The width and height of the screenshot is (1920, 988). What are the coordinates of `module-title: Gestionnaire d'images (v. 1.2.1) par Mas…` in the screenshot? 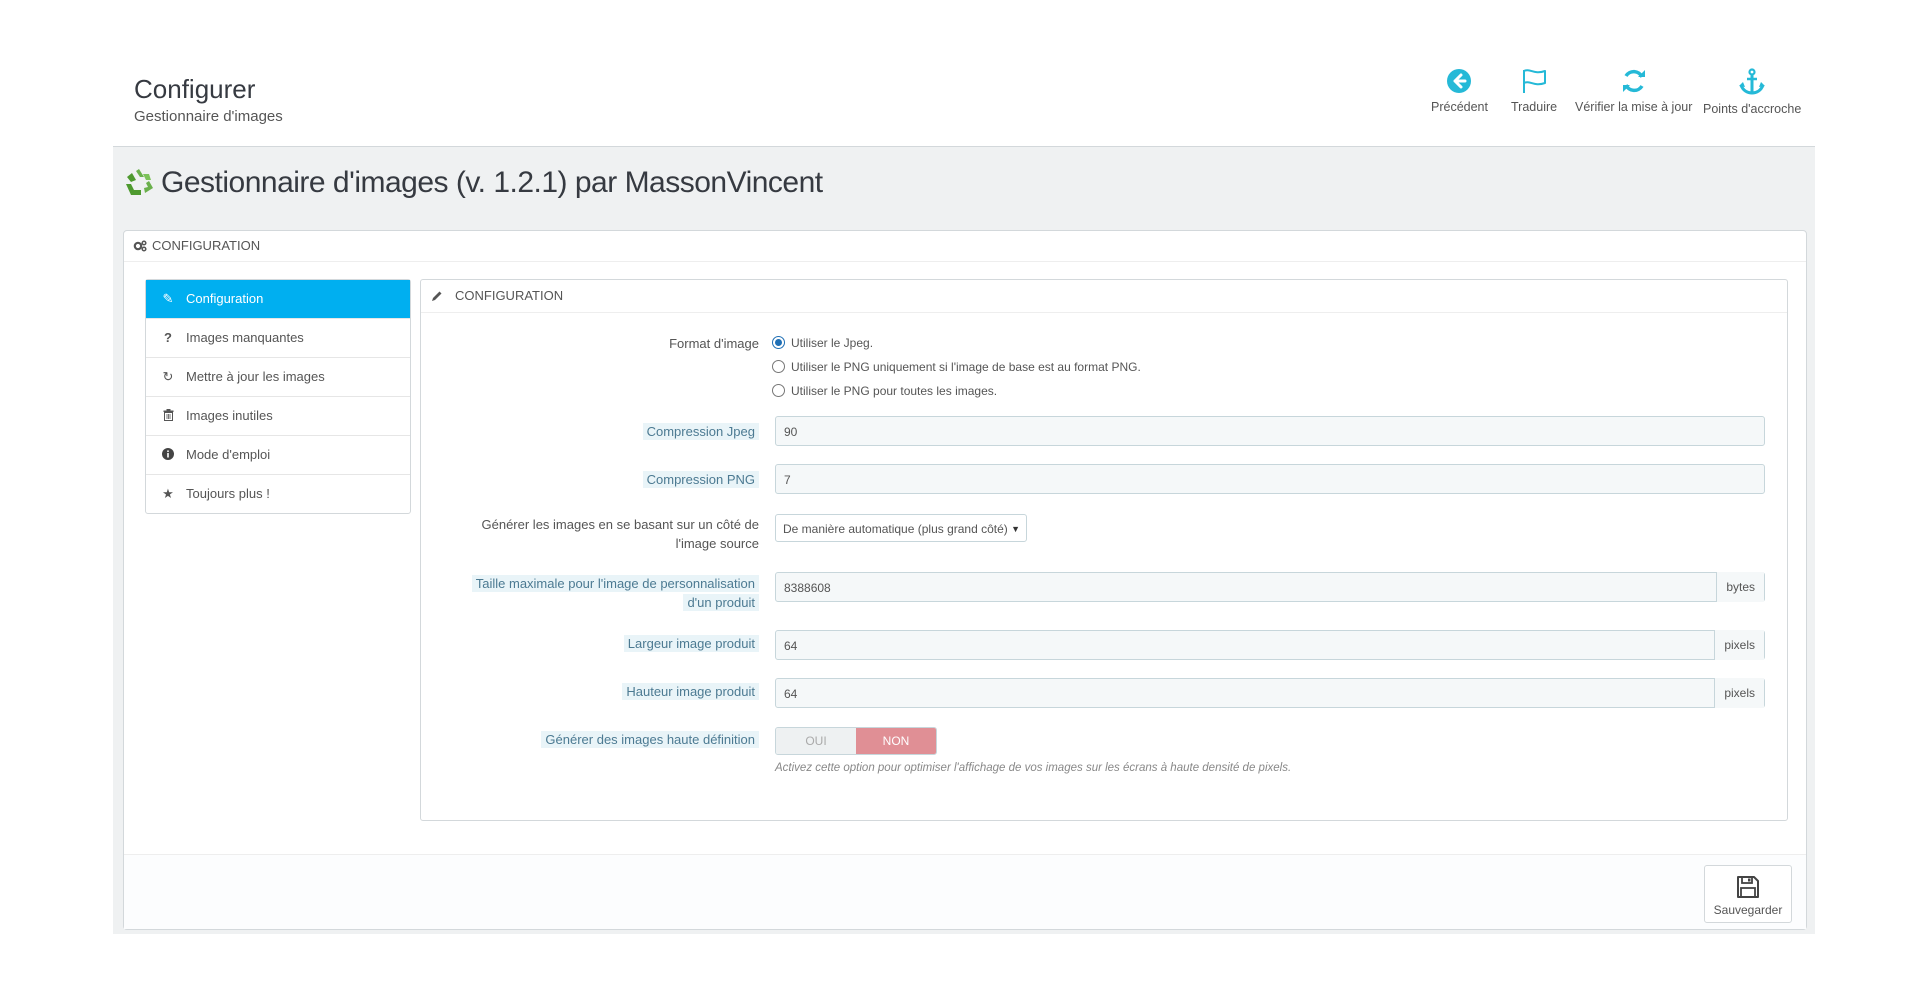 It's located at (473, 183).